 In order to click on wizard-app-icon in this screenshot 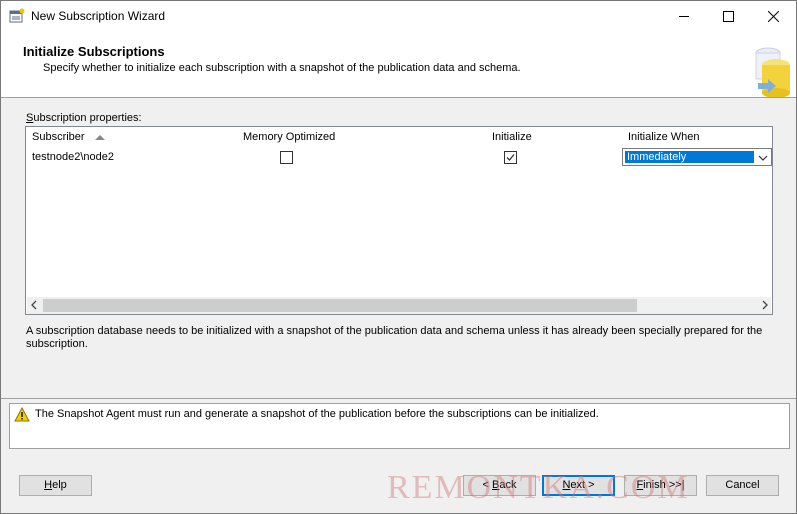, I will do `click(17, 16)`.